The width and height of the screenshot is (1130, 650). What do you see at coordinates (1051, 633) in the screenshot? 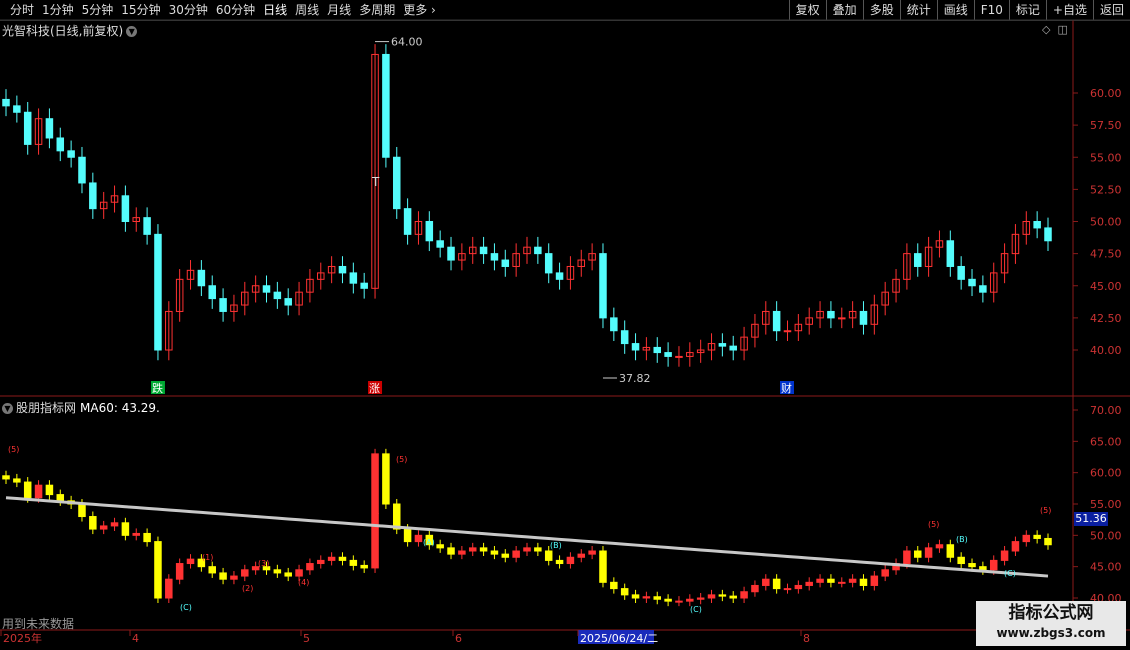
I see `watermark-url: www.zbgs3.com` at bounding box center [1051, 633].